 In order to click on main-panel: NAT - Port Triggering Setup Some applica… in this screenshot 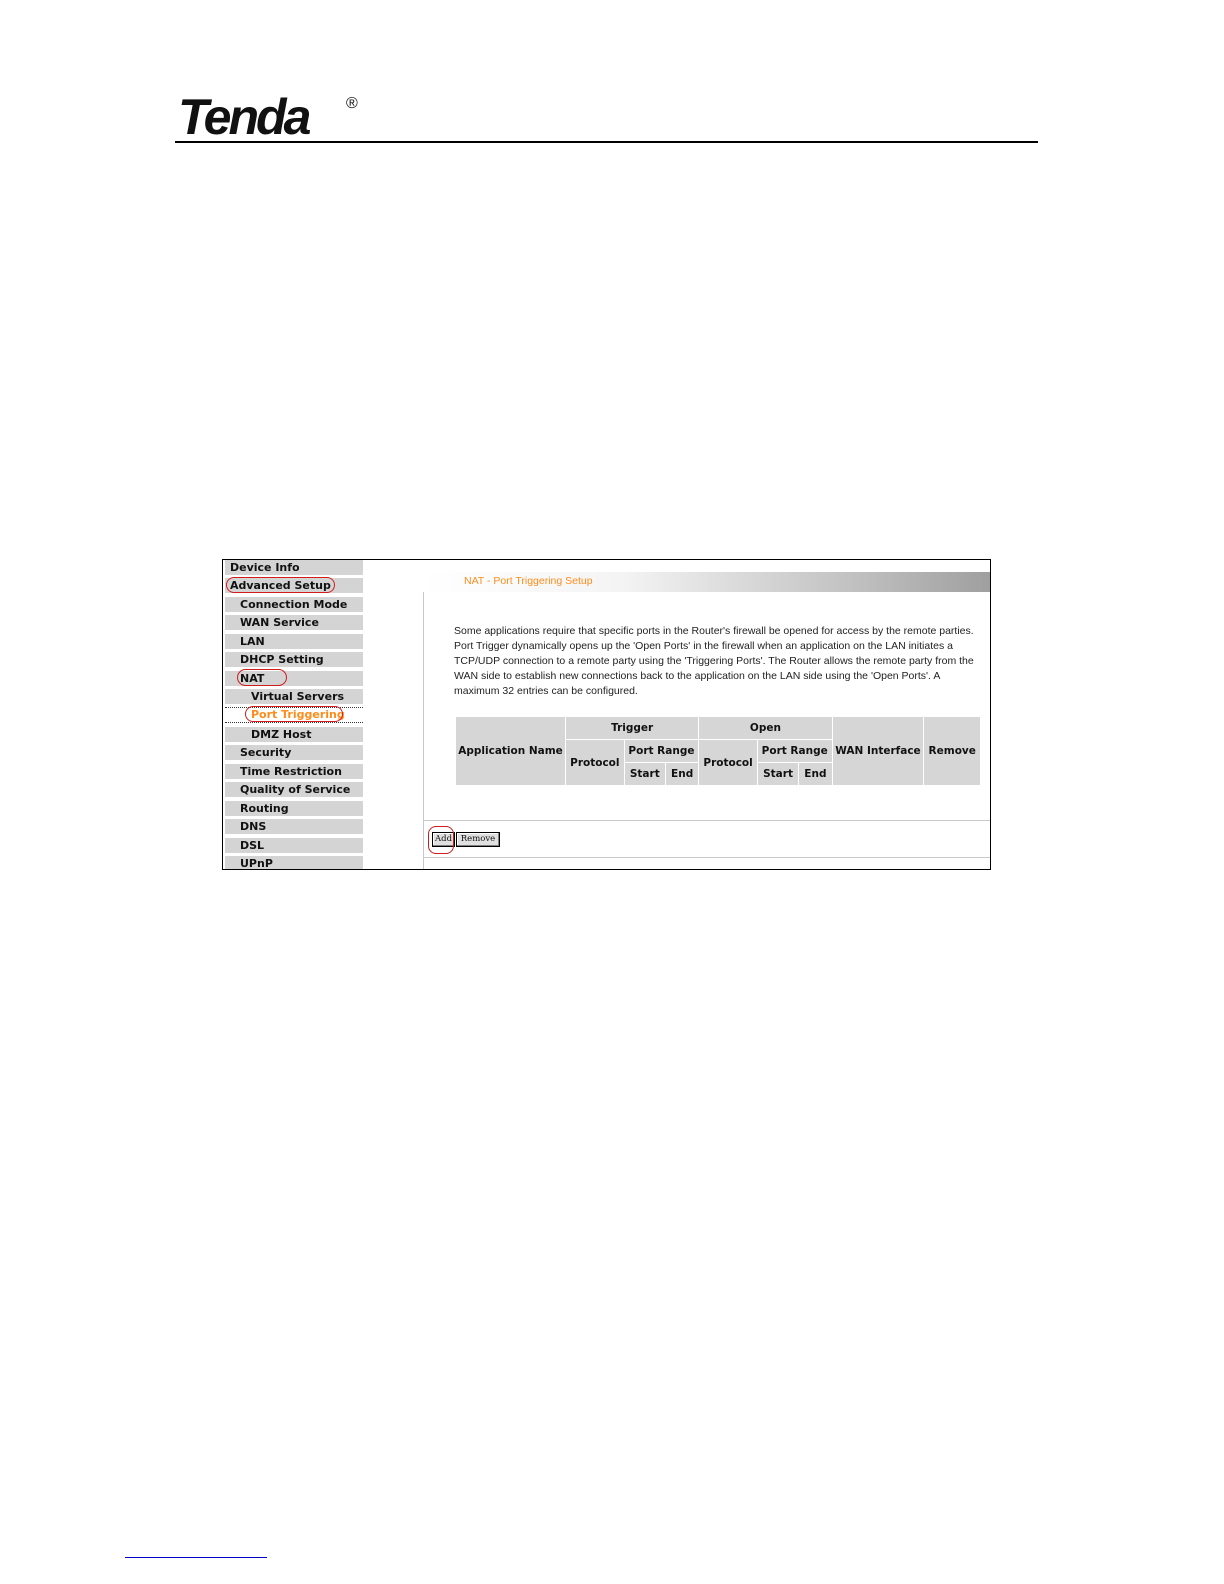, I will do `click(706, 714)`.